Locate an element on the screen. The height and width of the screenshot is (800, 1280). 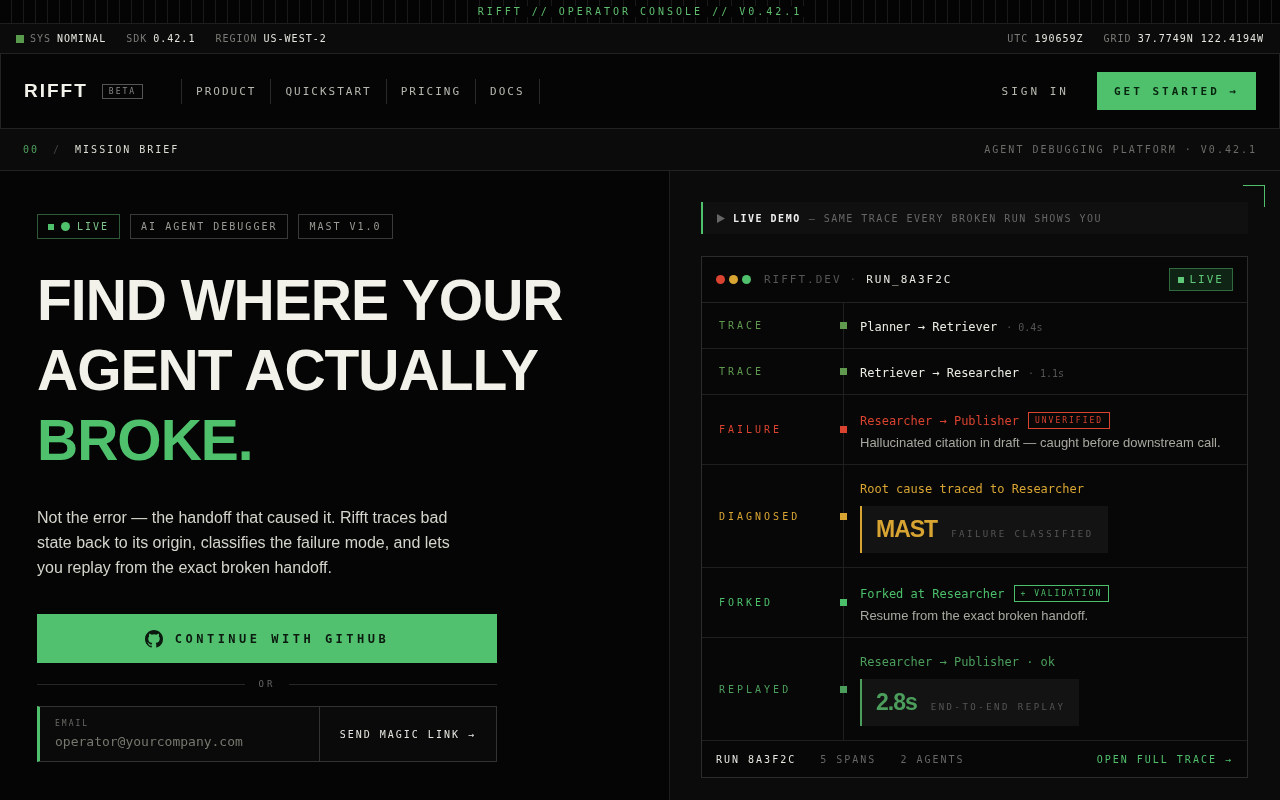
status-label: UTC is located at coordinates (1018, 38).